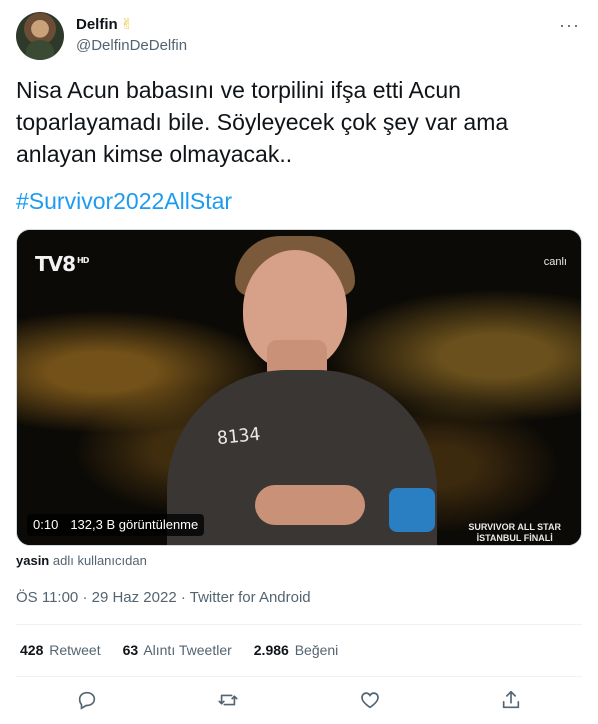 The image size is (598, 724). What do you see at coordinates (299, 624) in the screenshot?
I see `divider-top` at bounding box center [299, 624].